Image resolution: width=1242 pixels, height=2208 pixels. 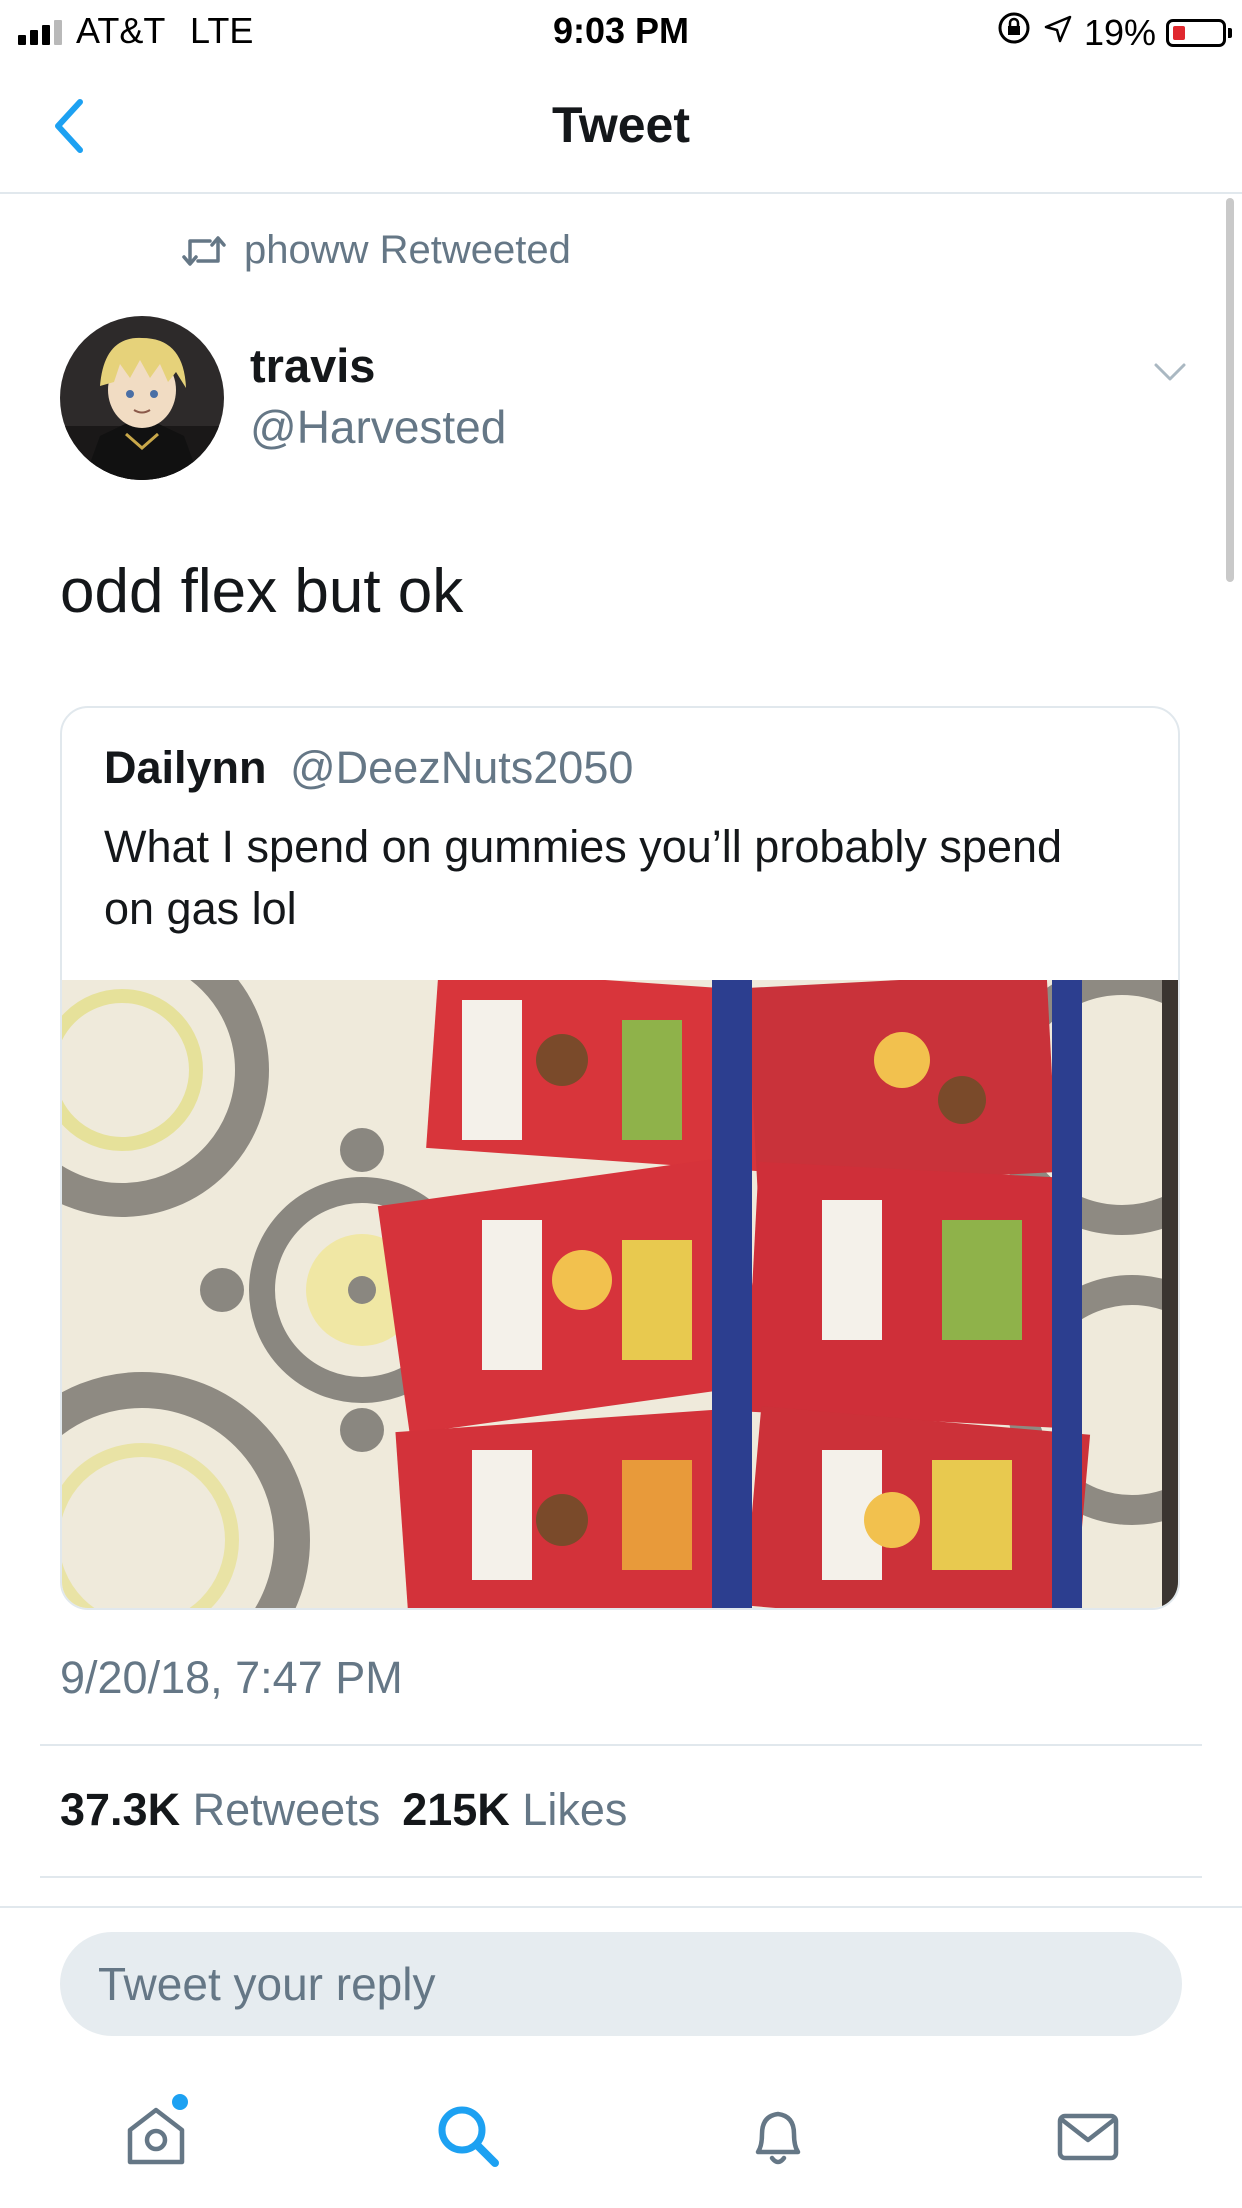 What do you see at coordinates (1014, 32) in the screenshot?
I see `rotation-lock-icon` at bounding box center [1014, 32].